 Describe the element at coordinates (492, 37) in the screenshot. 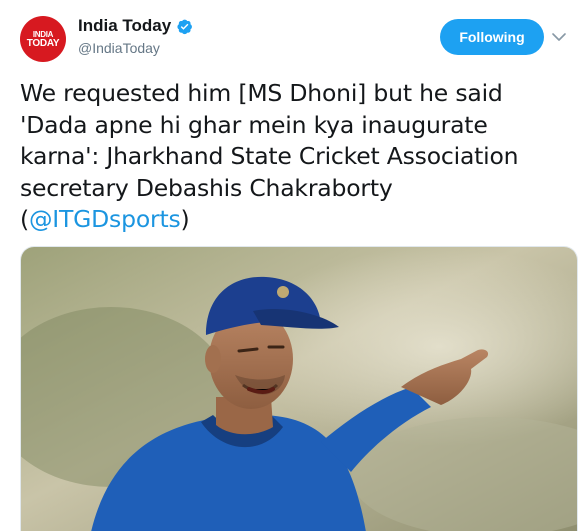

I see `following-button: Following` at that location.